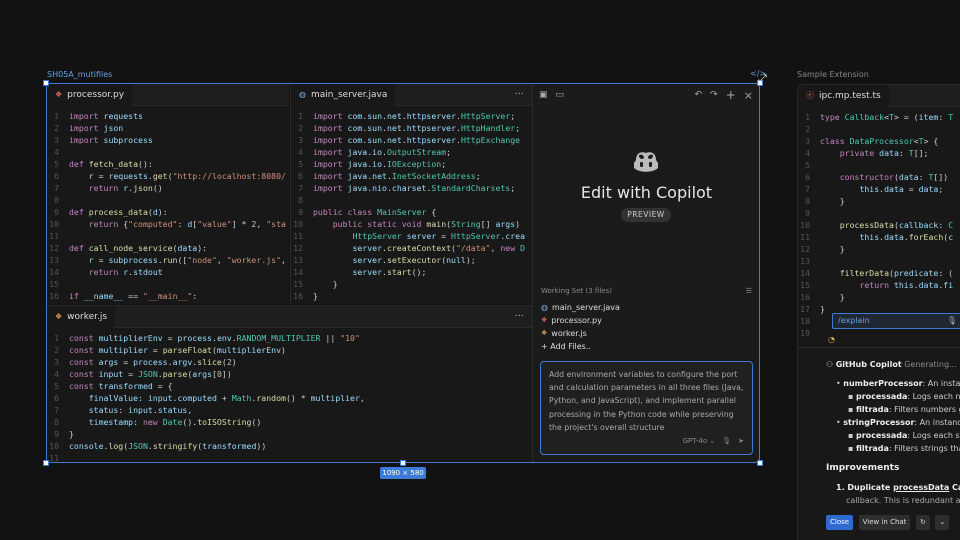 This screenshot has height=540, width=960. Describe the element at coordinates (922, 522) in the screenshot. I see `retry-icon: ↻` at that location.